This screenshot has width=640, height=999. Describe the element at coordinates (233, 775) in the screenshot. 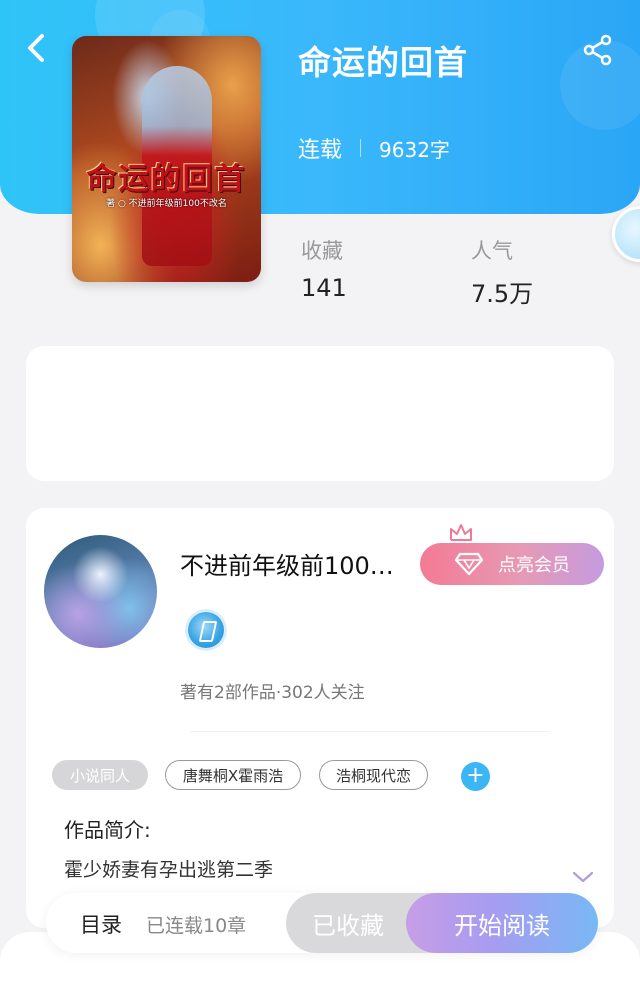

I see `tag-pairing: 唐舞桐X霍雨浩` at that location.